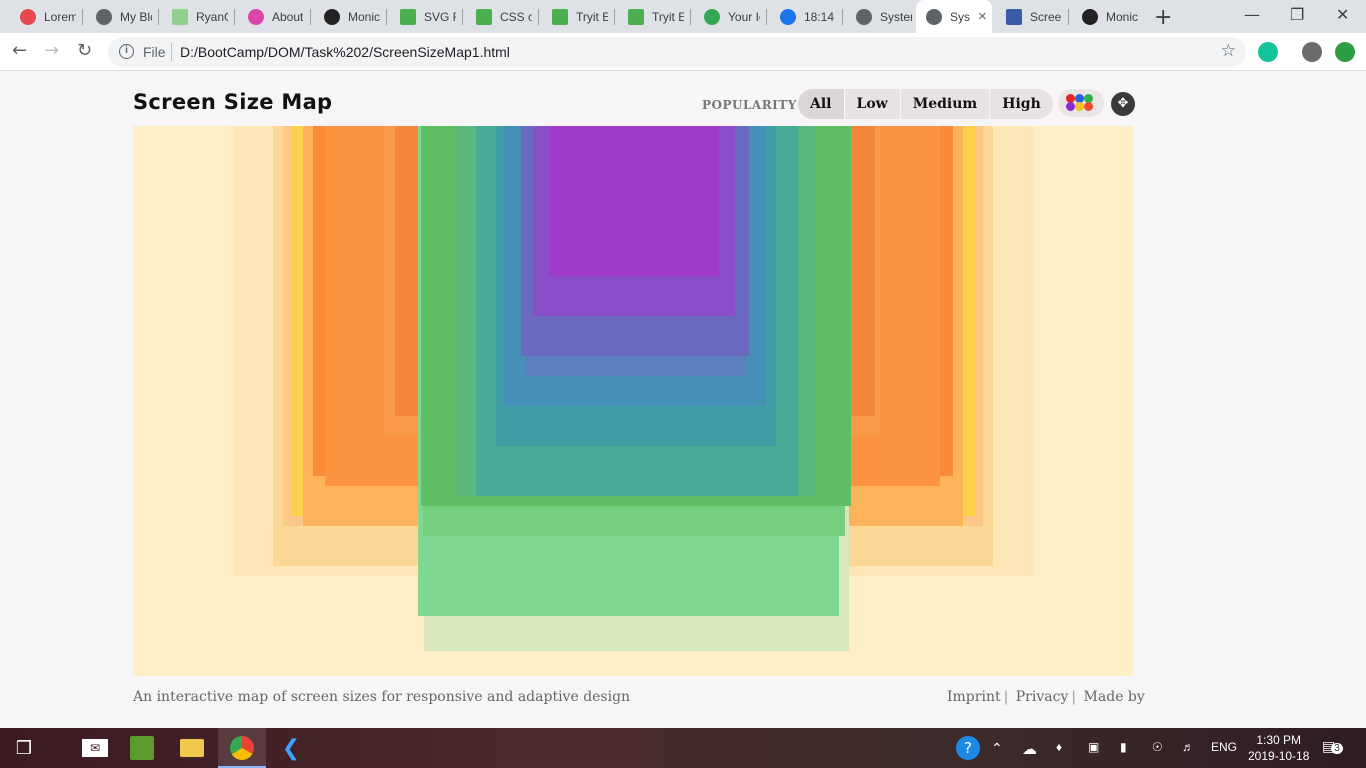 The image size is (1366, 768). I want to click on windows-start-icon: ❒, so click(24, 748).